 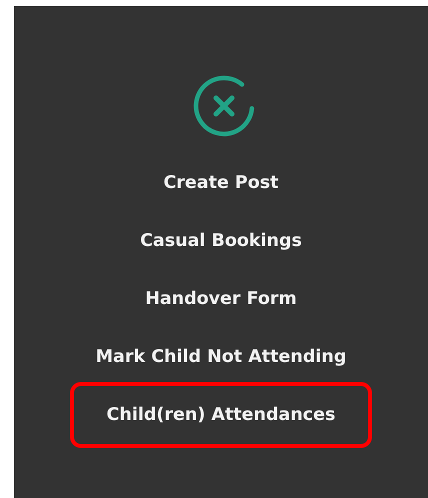 What do you see at coordinates (221, 299) in the screenshot?
I see `menu-item: Handover Form` at bounding box center [221, 299].